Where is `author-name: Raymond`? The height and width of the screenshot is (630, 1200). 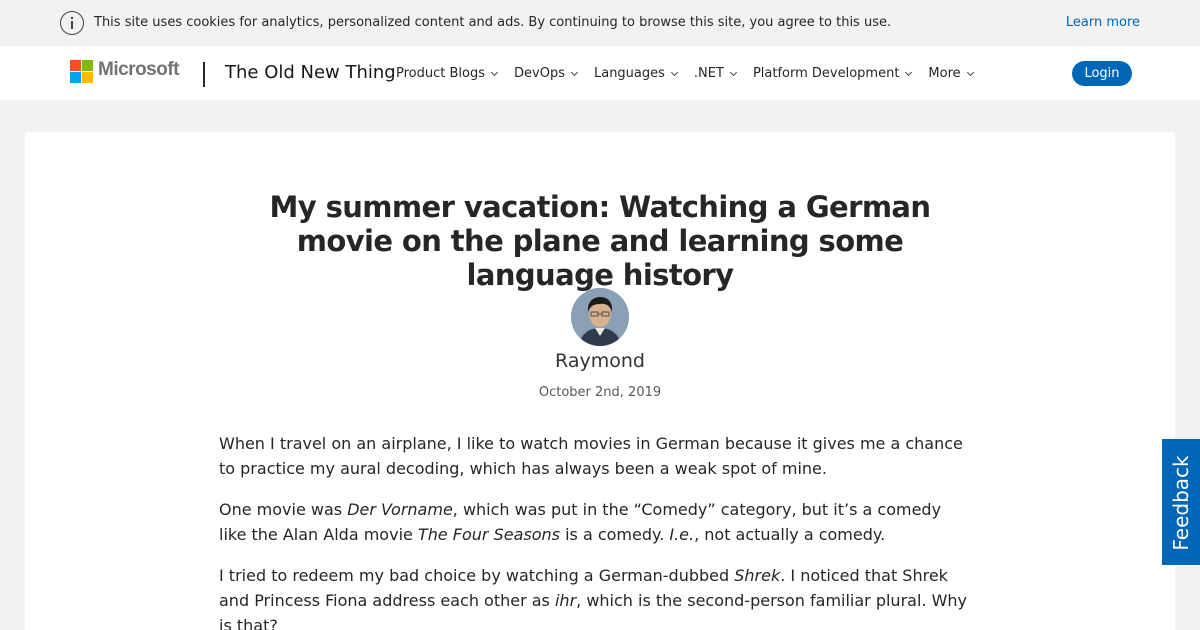
author-name: Raymond is located at coordinates (600, 361).